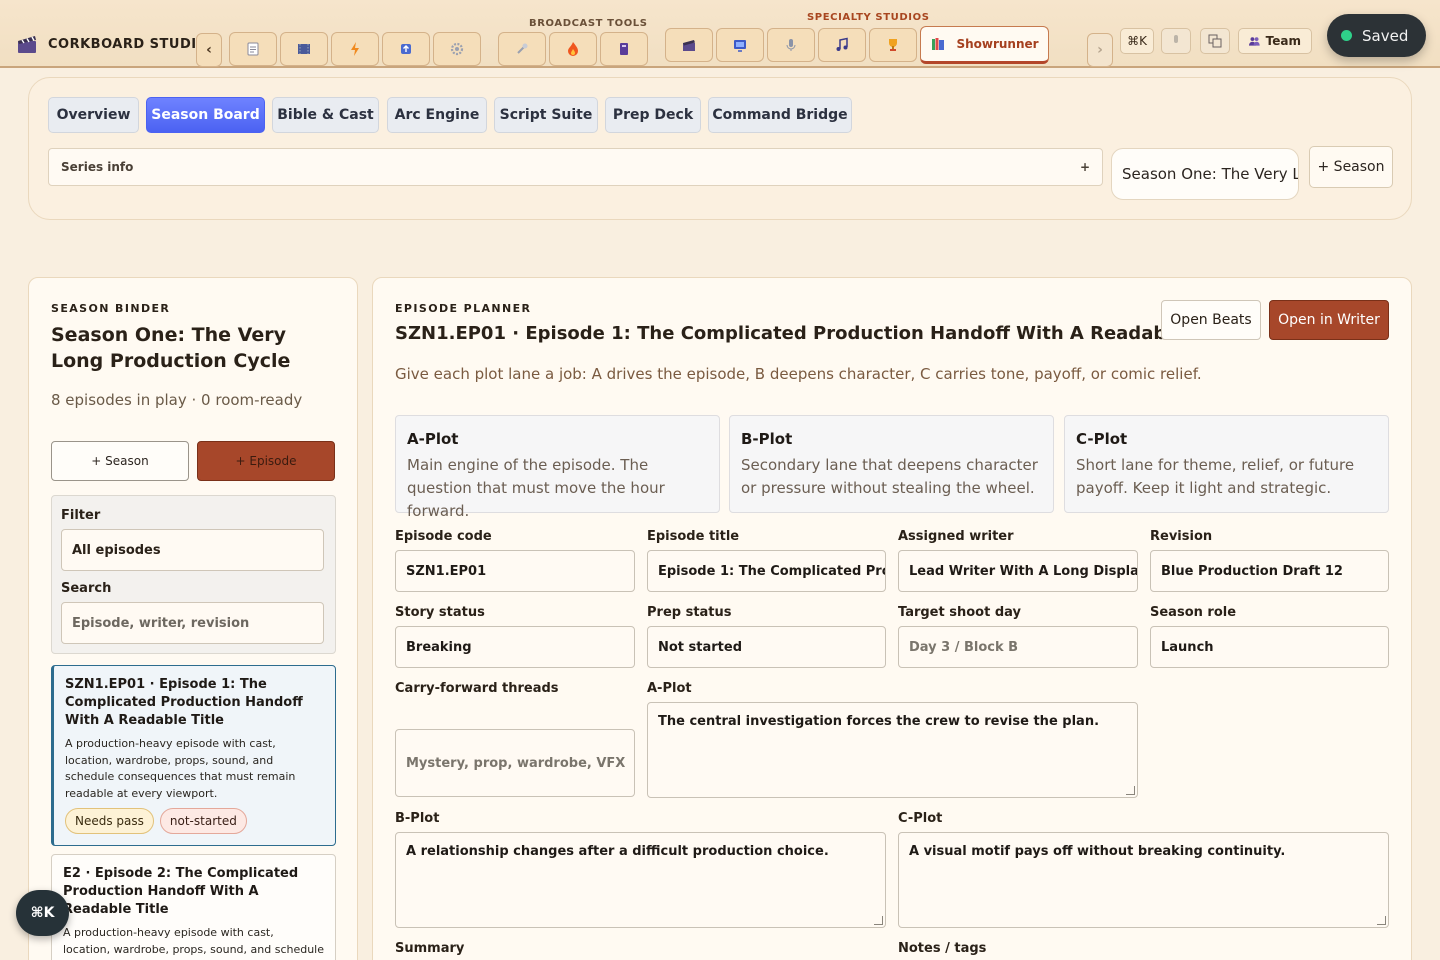  I want to click on tool-trophy-button, so click(893, 45).